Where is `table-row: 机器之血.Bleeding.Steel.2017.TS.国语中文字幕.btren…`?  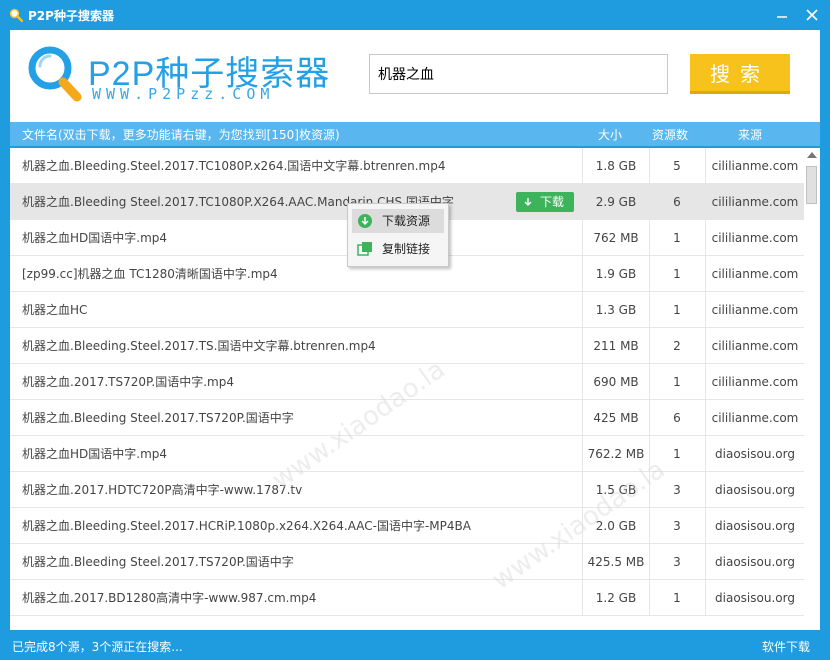 table-row: 机器之血.Bleeding.Steel.2017.TS.国语中文字幕.btren… is located at coordinates (407, 346).